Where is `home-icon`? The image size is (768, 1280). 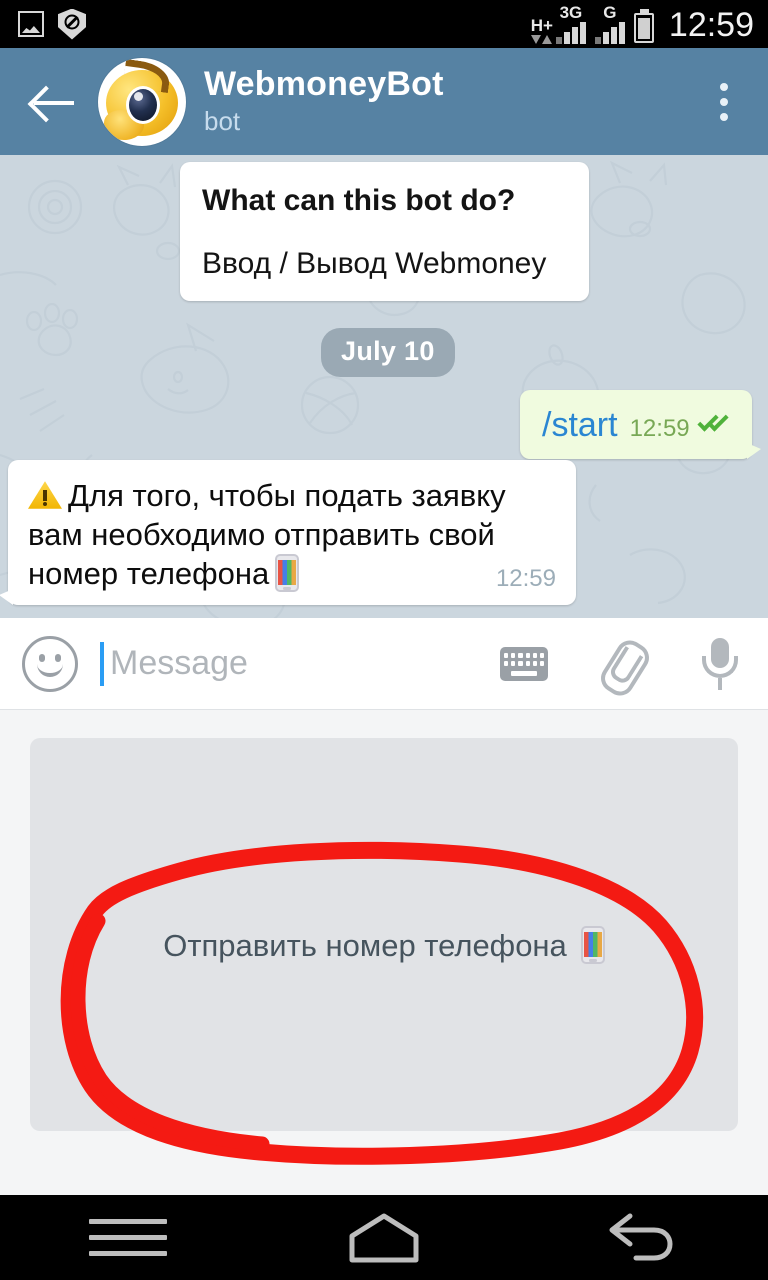 home-icon is located at coordinates (384, 1238).